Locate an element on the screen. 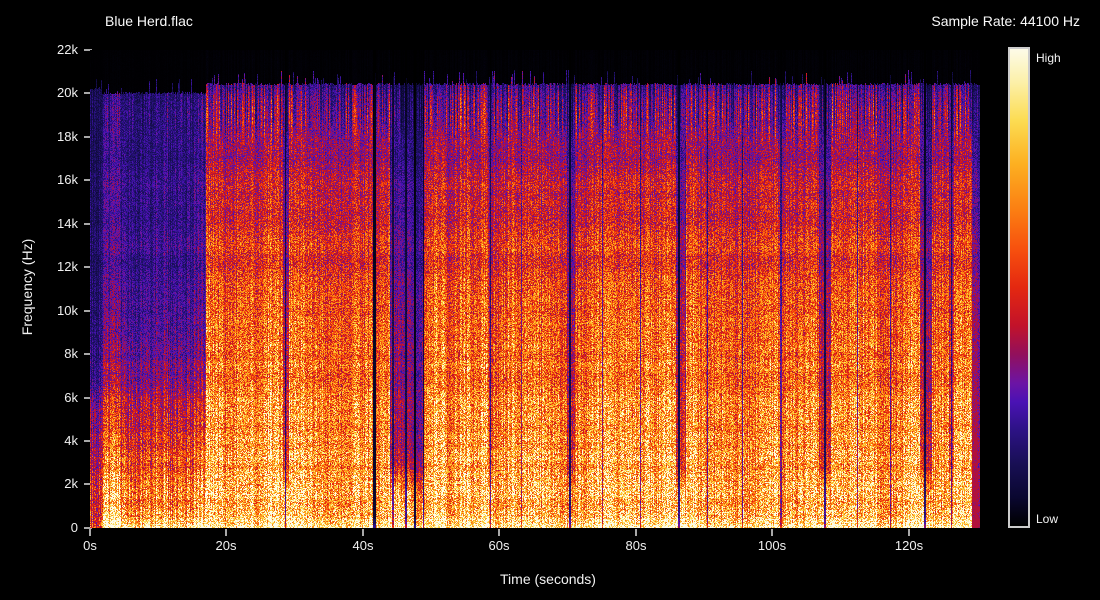 This screenshot has height=600, width=1100. x-tick-label: 60s is located at coordinates (499, 545).